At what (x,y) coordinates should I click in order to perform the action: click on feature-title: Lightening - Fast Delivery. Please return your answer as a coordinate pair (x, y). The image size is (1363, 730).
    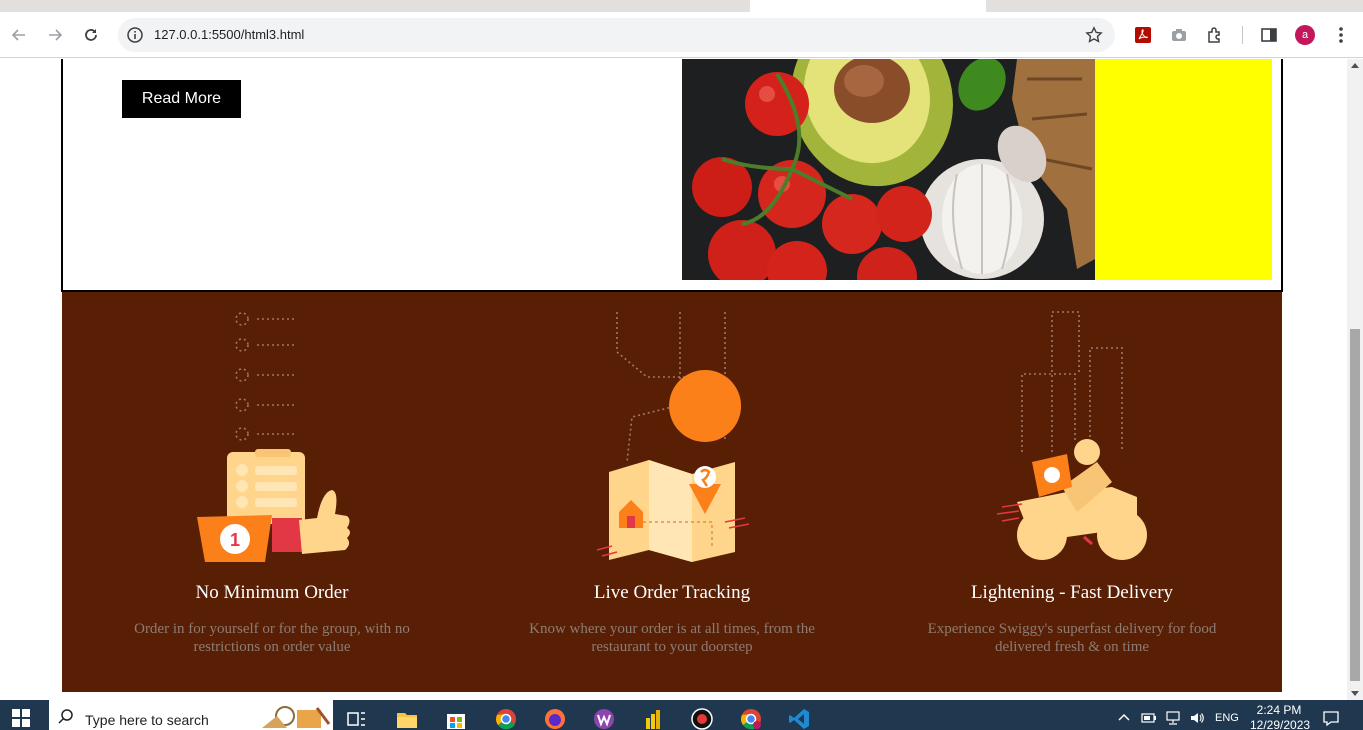
    Looking at the image, I should click on (1072, 592).